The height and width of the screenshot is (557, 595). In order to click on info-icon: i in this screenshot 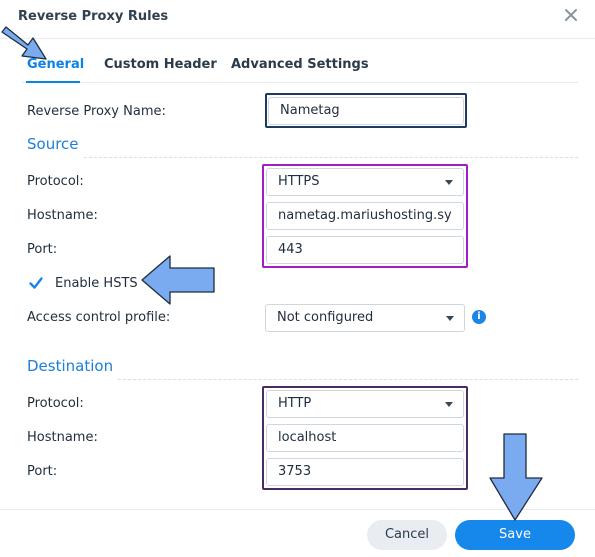, I will do `click(479, 317)`.